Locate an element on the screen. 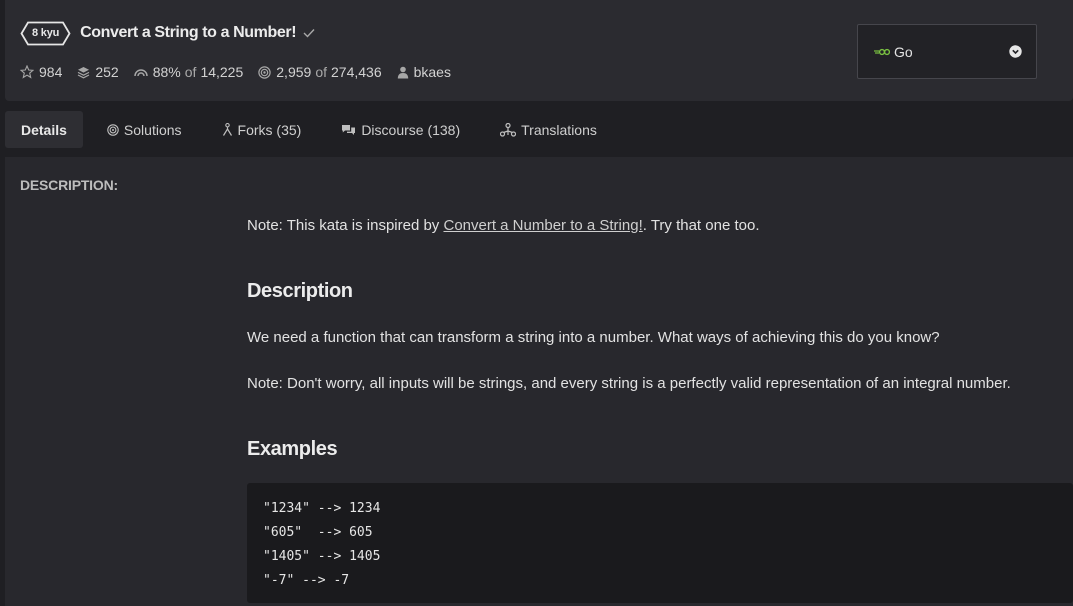  tab-discourse: Discourse (138) is located at coordinates (400, 129).